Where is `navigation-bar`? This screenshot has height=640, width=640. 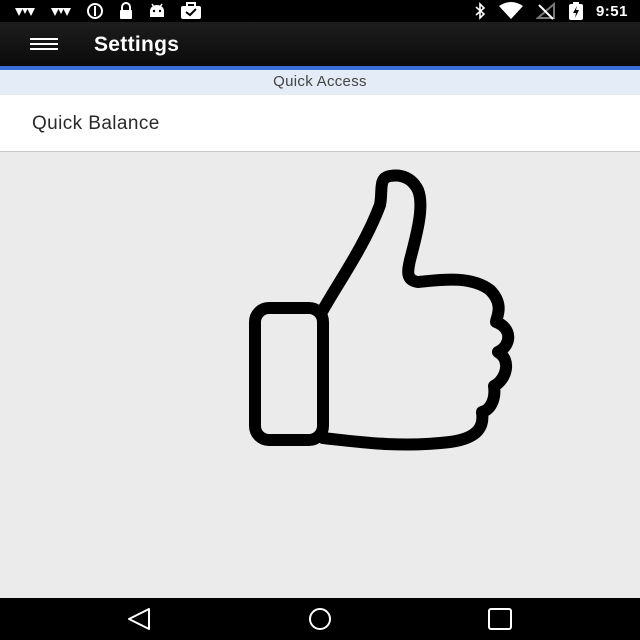 navigation-bar is located at coordinates (320, 619).